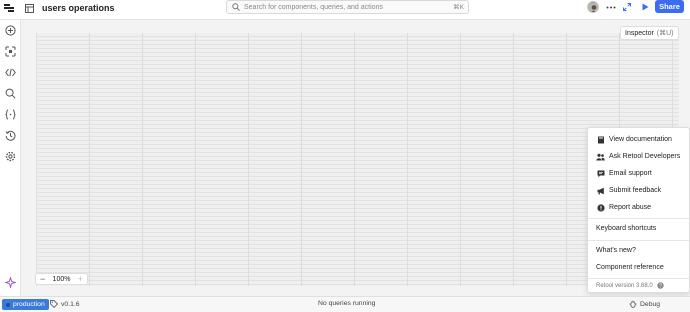  I want to click on help-circle-icon: ?, so click(660, 285).